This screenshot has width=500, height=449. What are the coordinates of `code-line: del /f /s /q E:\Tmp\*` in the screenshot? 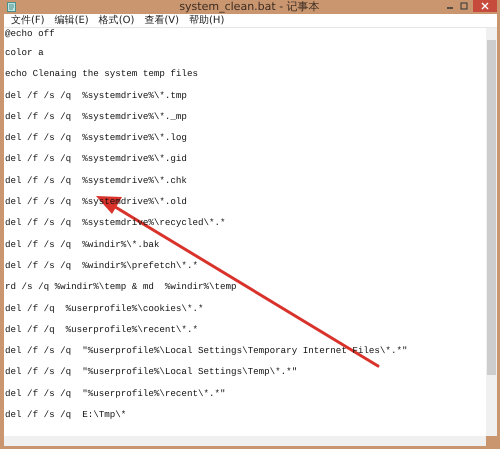 It's located at (66, 415).